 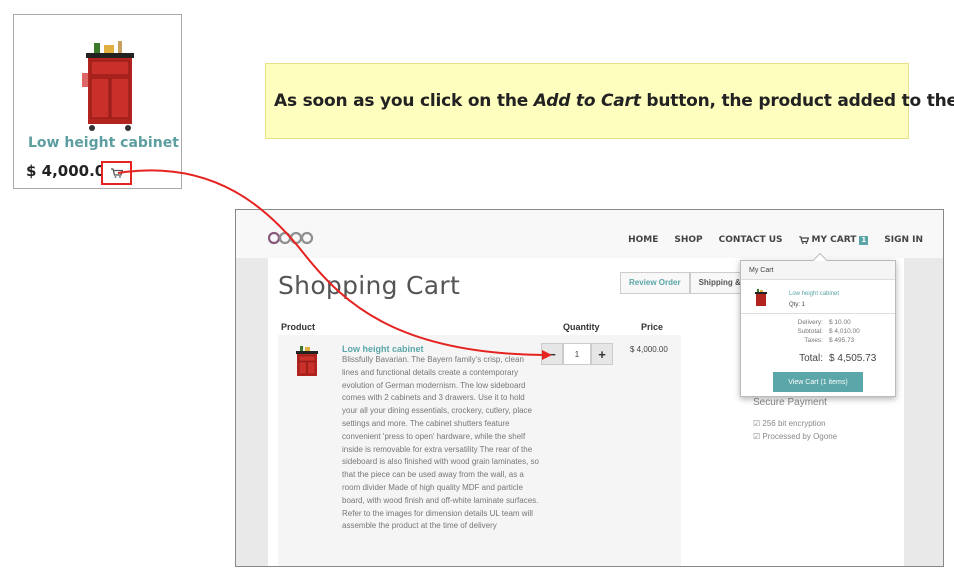 I want to click on nav-home: HOME, so click(x=643, y=240).